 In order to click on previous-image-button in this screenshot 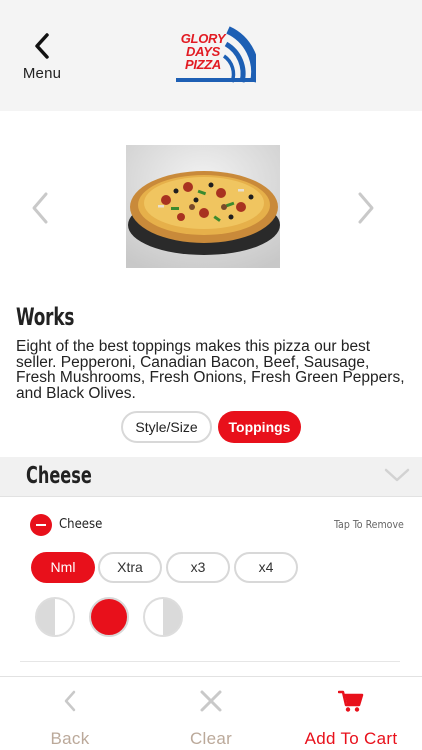, I will do `click(40, 208)`.